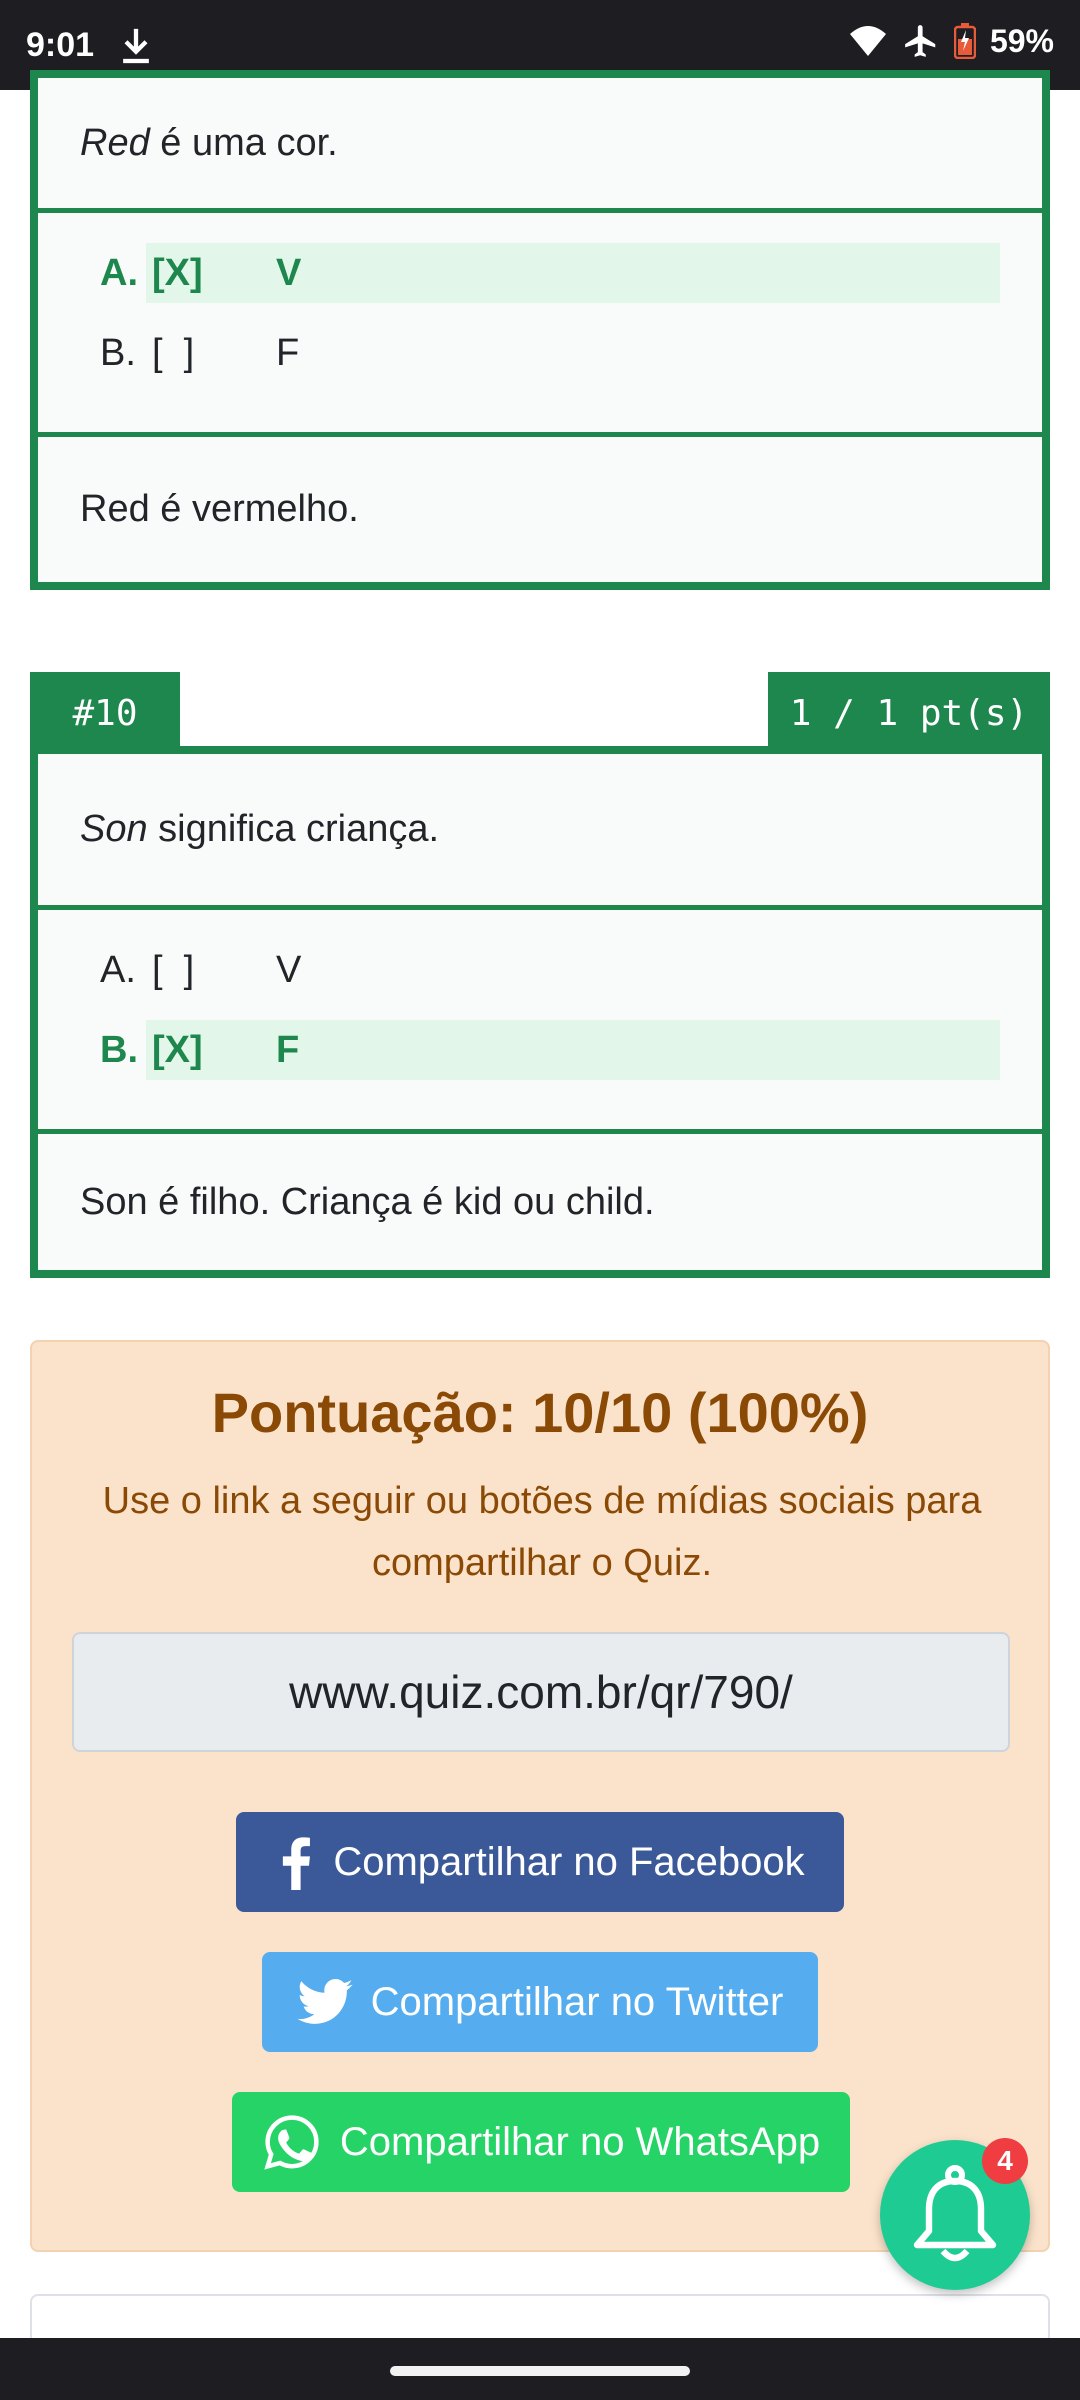 The image size is (1080, 2400). I want to click on share-facebook-button: Compartilhar no Facebook, so click(540, 1862).